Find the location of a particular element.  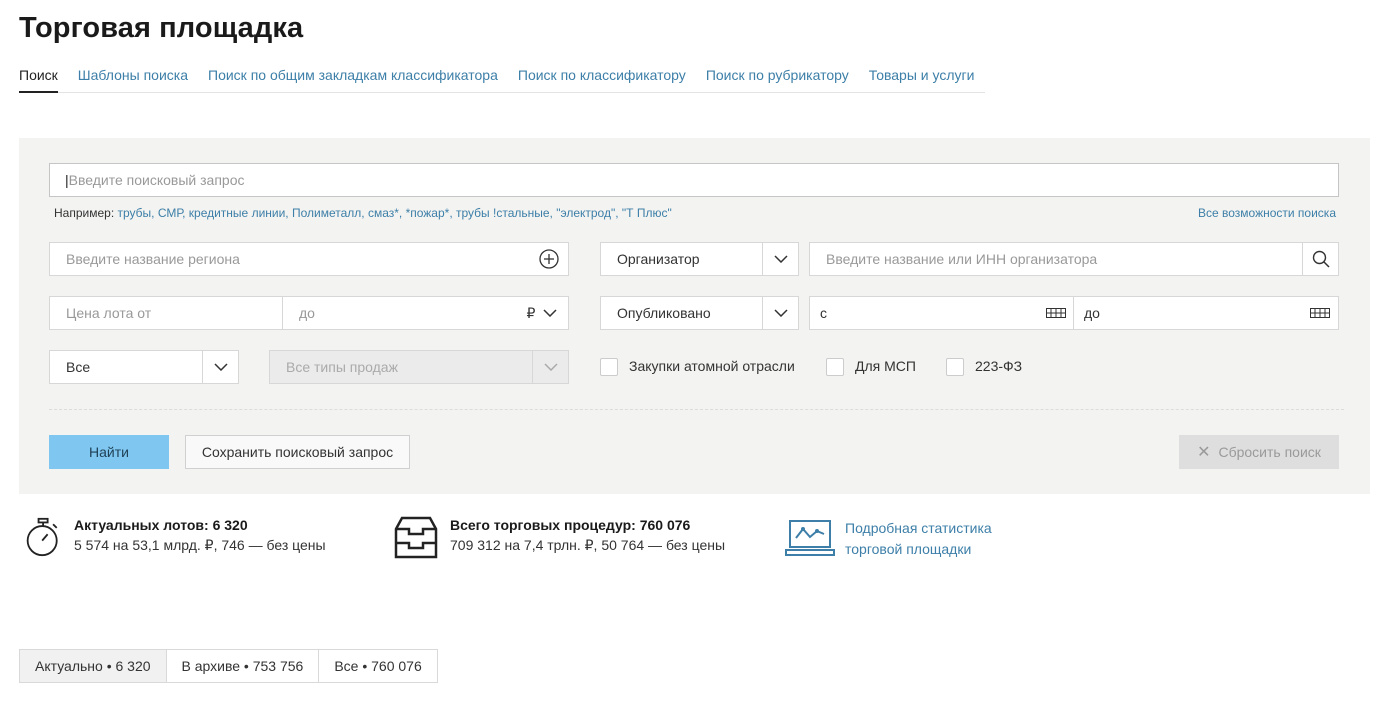

region-placeholder: Введите название региона is located at coordinates (153, 259).